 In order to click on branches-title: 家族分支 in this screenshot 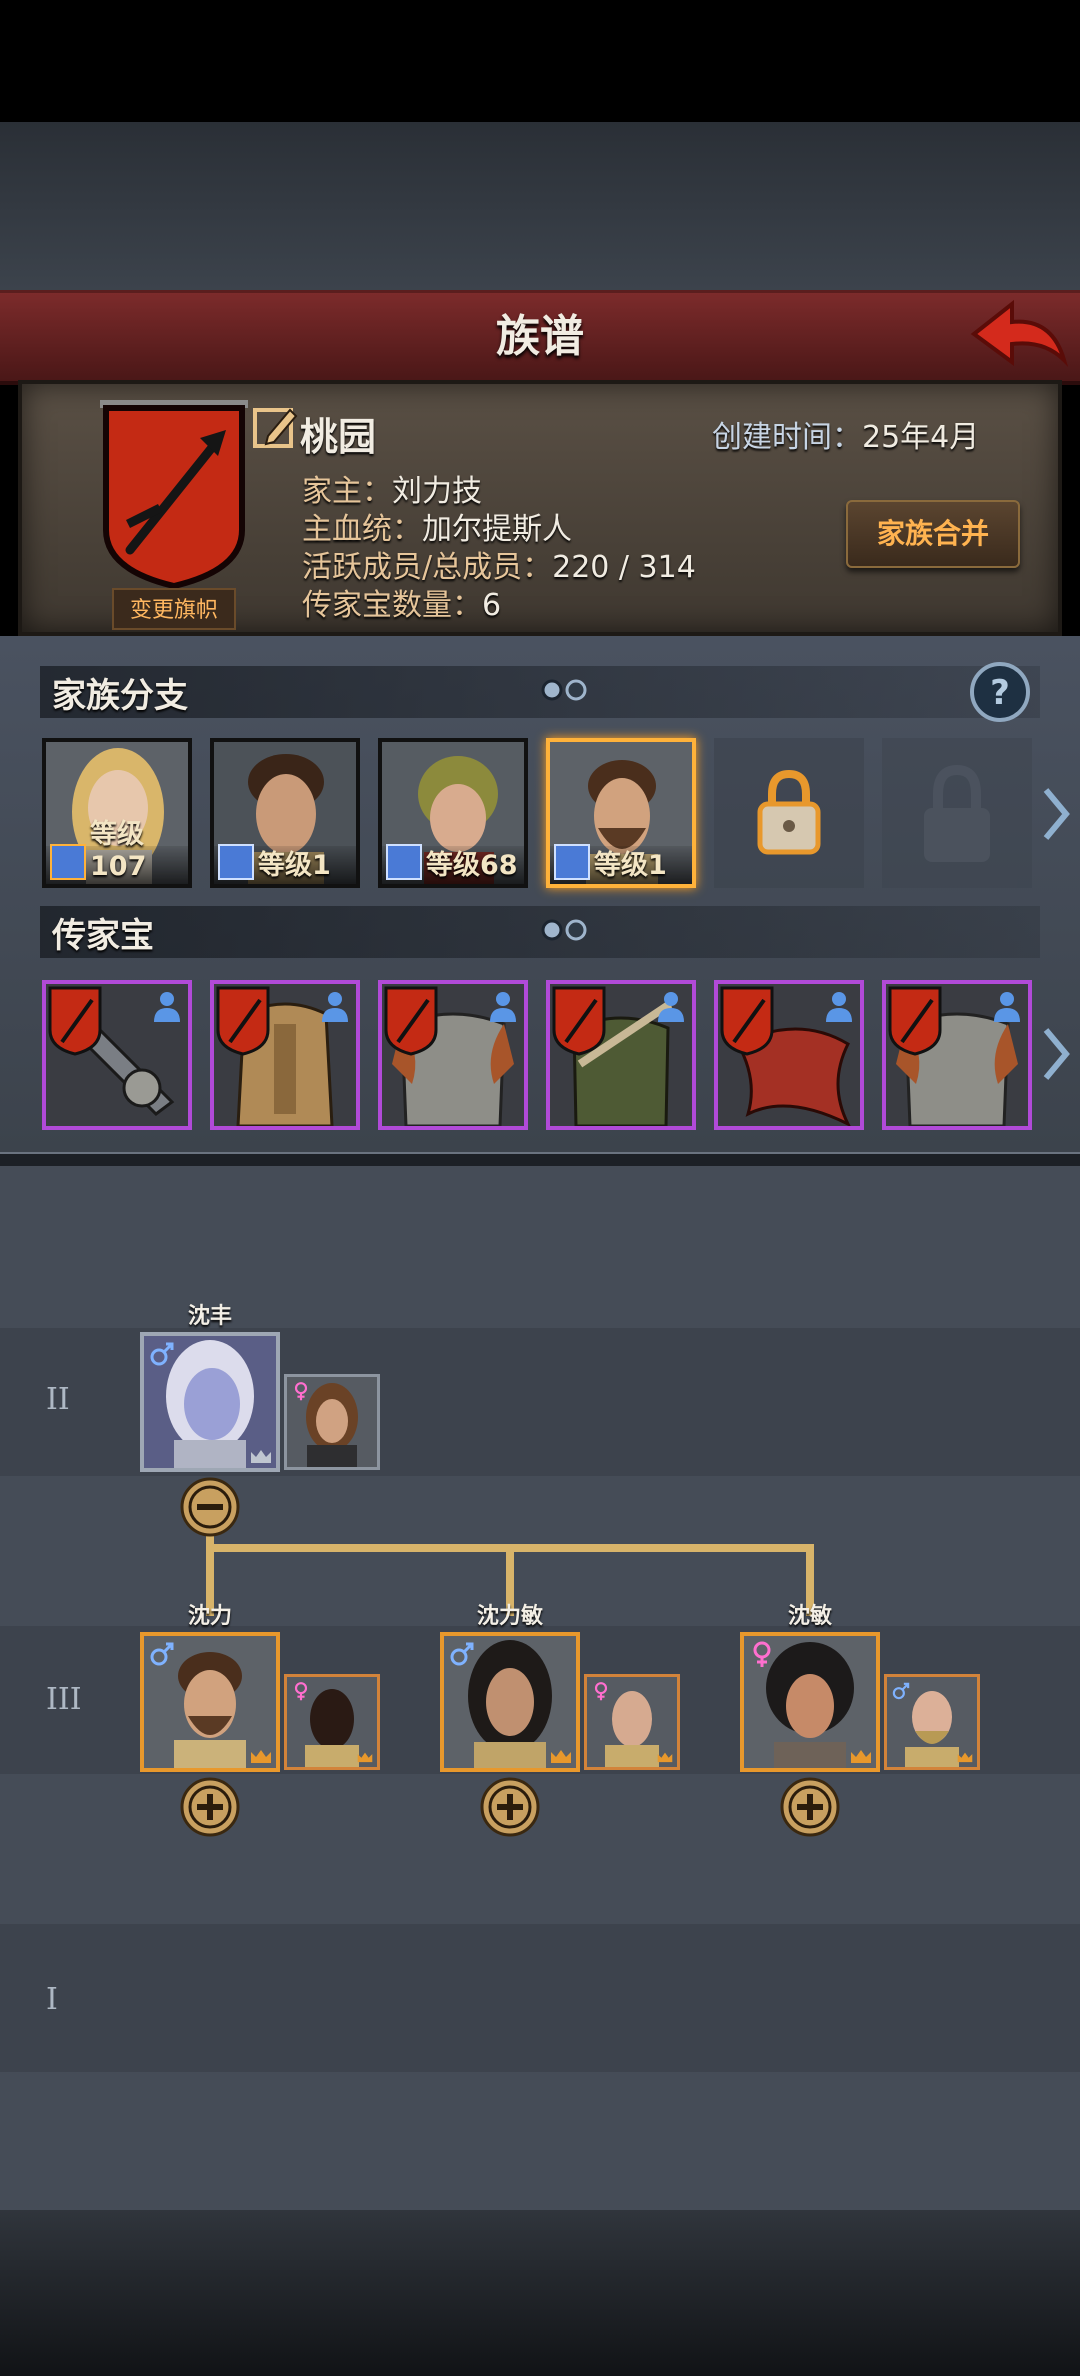, I will do `click(120, 696)`.